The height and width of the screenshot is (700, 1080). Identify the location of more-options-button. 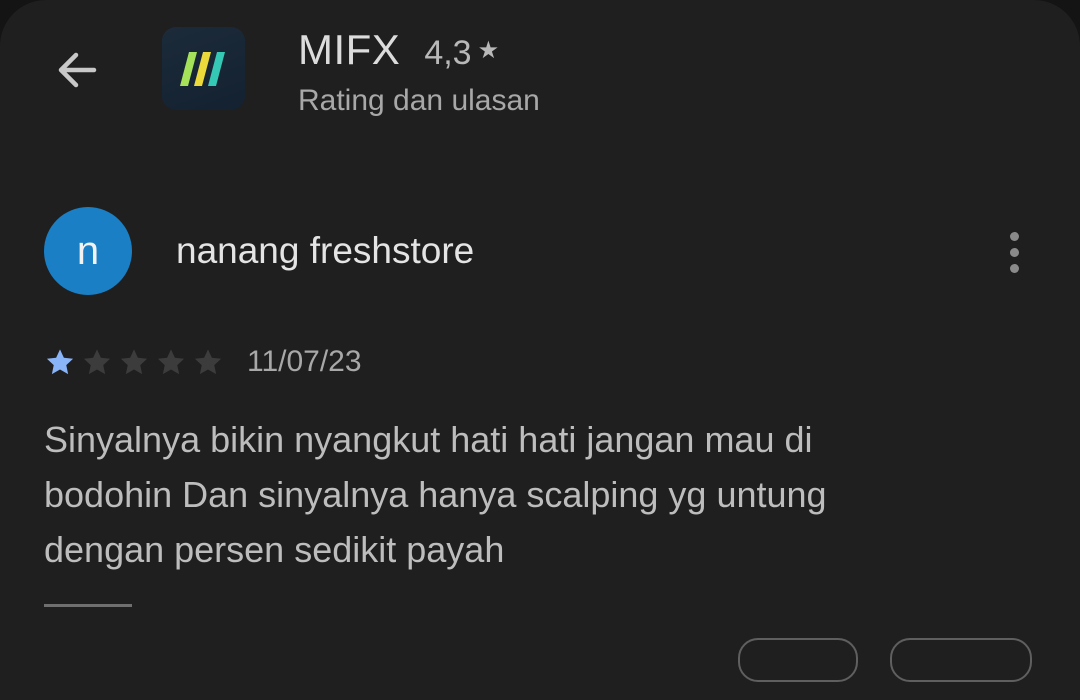
(1014, 252).